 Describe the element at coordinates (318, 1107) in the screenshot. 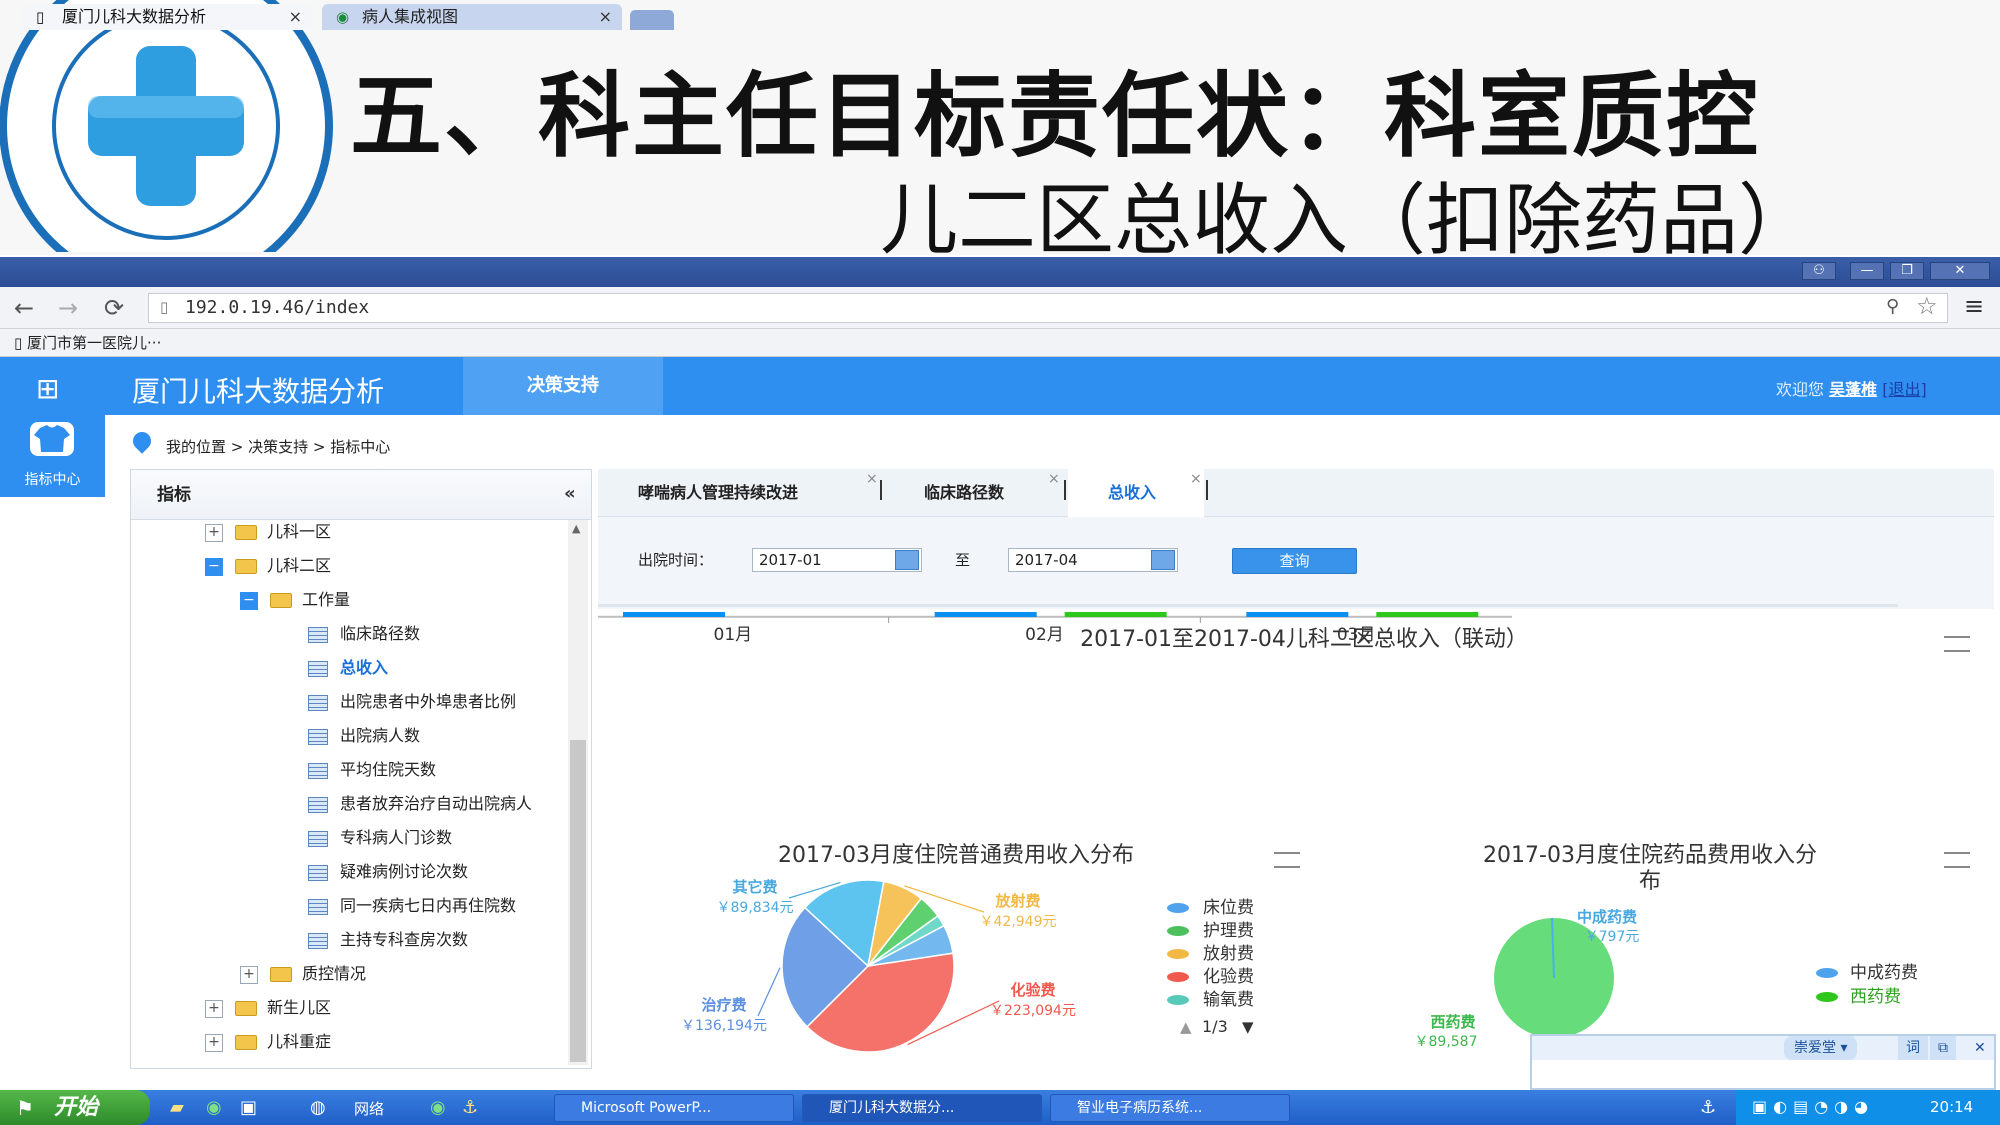

I see `quicklaunch-icon: ◍` at that location.